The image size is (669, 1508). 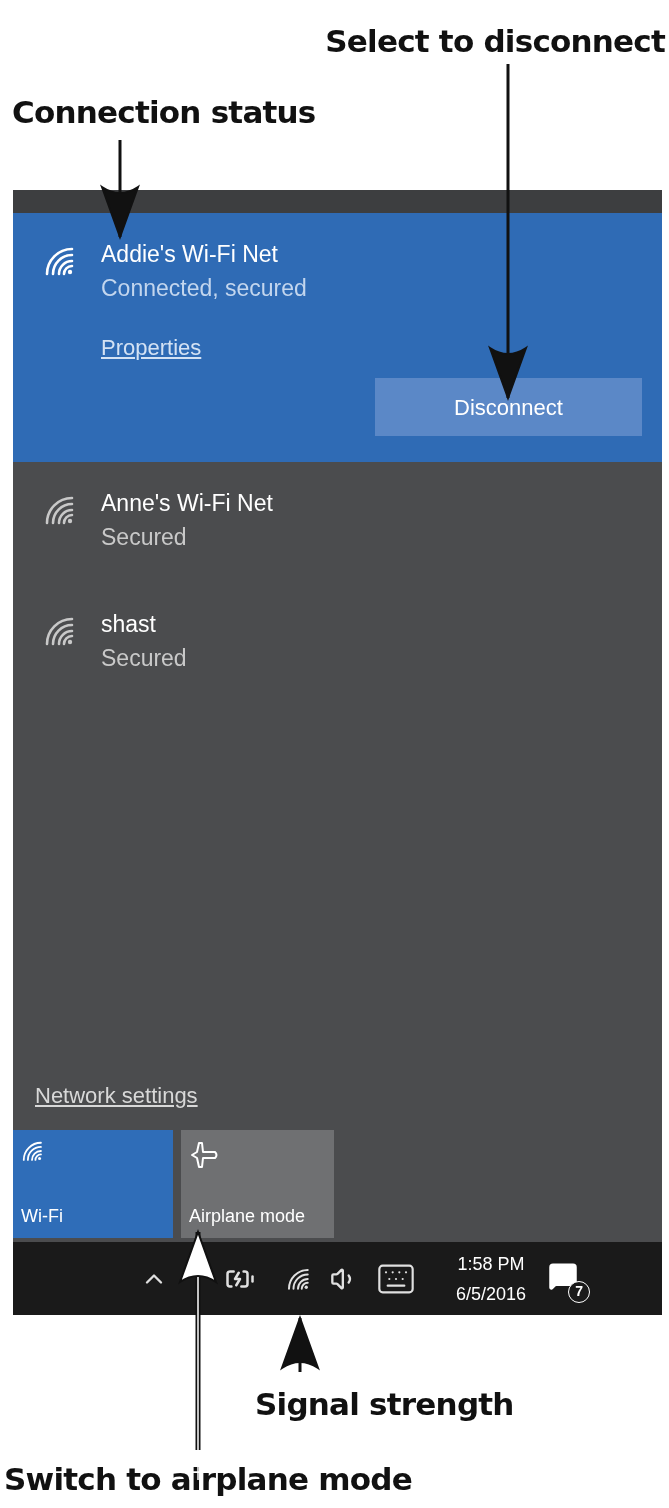 I want to click on network-name: shast, so click(x=129, y=624).